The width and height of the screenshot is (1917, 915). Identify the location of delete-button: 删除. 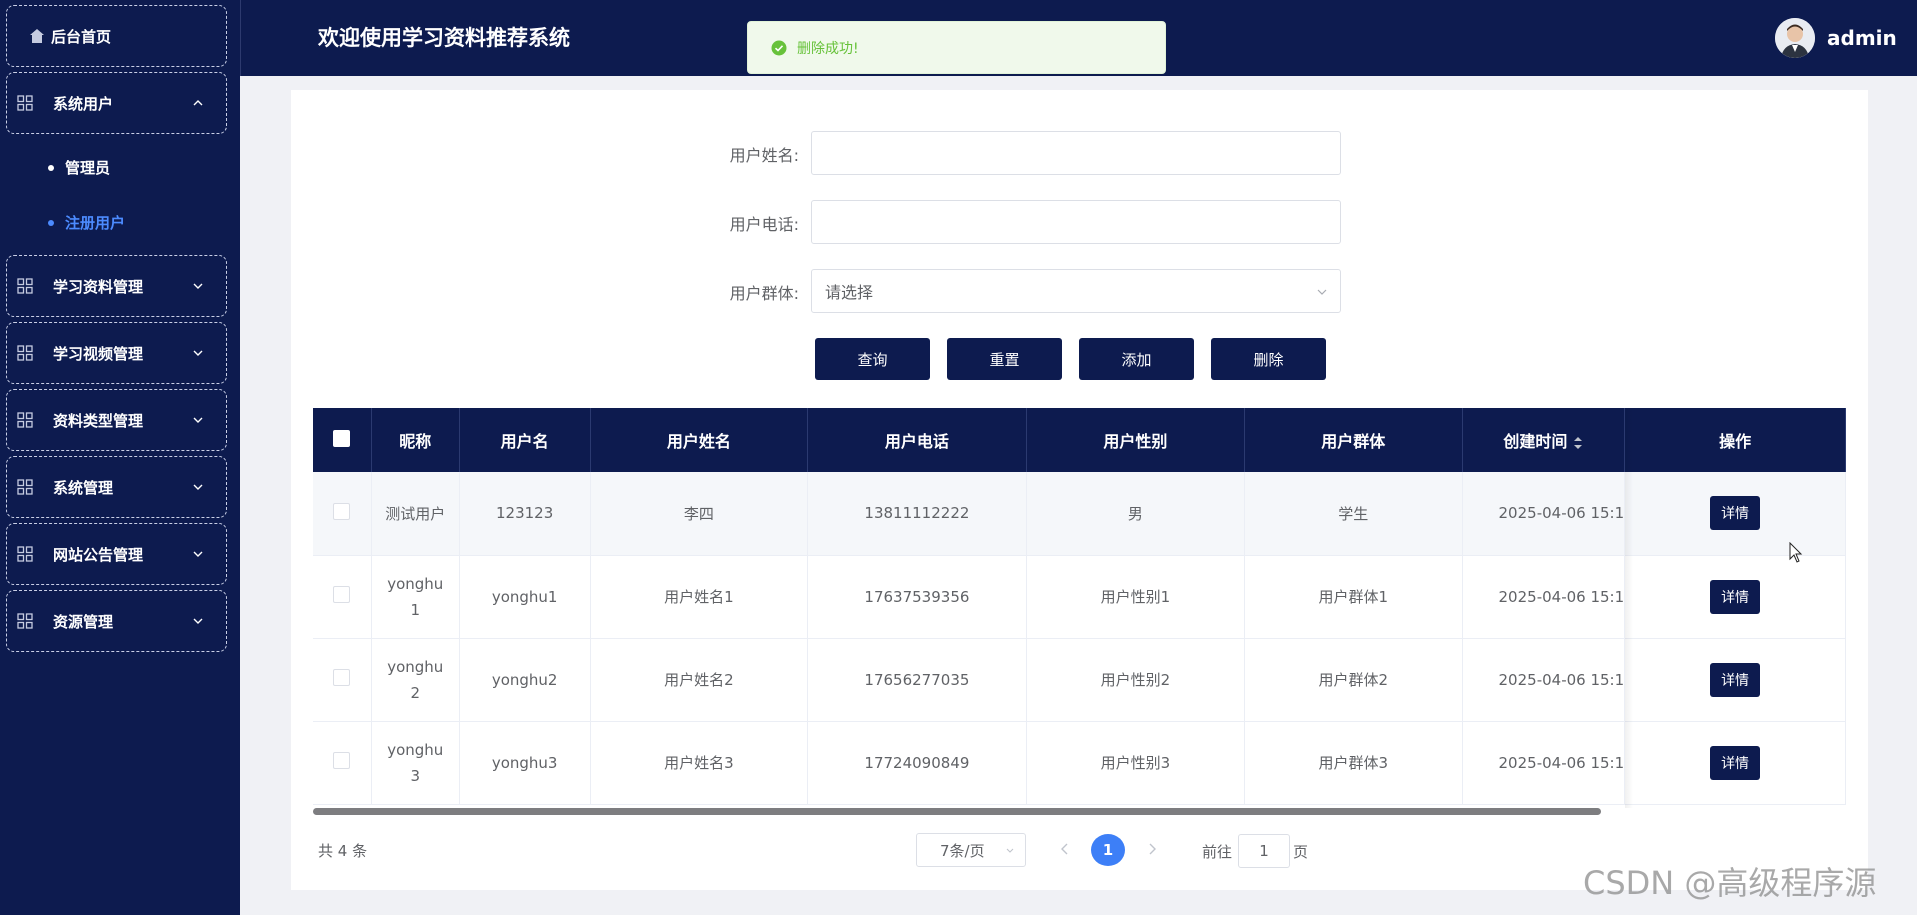
(1268, 359).